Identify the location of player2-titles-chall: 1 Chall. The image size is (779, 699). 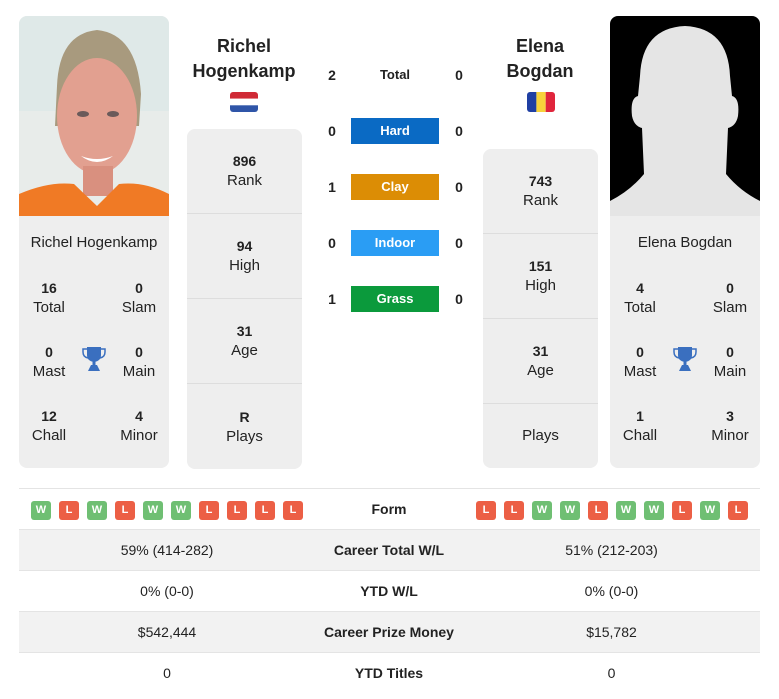
(640, 426).